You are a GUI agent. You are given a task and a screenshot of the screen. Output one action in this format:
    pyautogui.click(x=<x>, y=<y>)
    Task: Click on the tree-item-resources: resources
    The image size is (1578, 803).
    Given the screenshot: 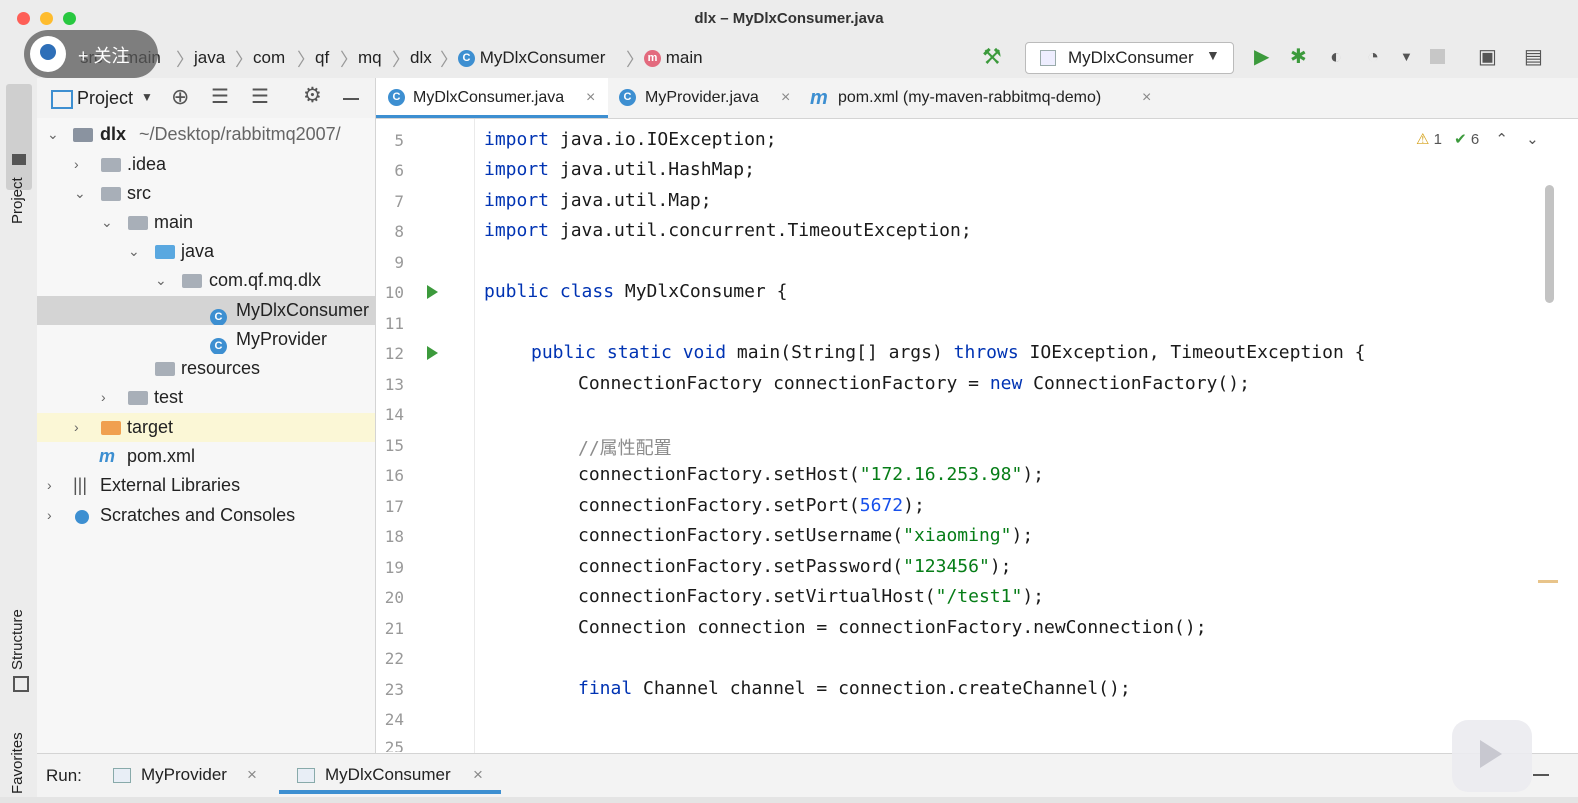 What is the action you would take?
    pyautogui.click(x=206, y=368)
    